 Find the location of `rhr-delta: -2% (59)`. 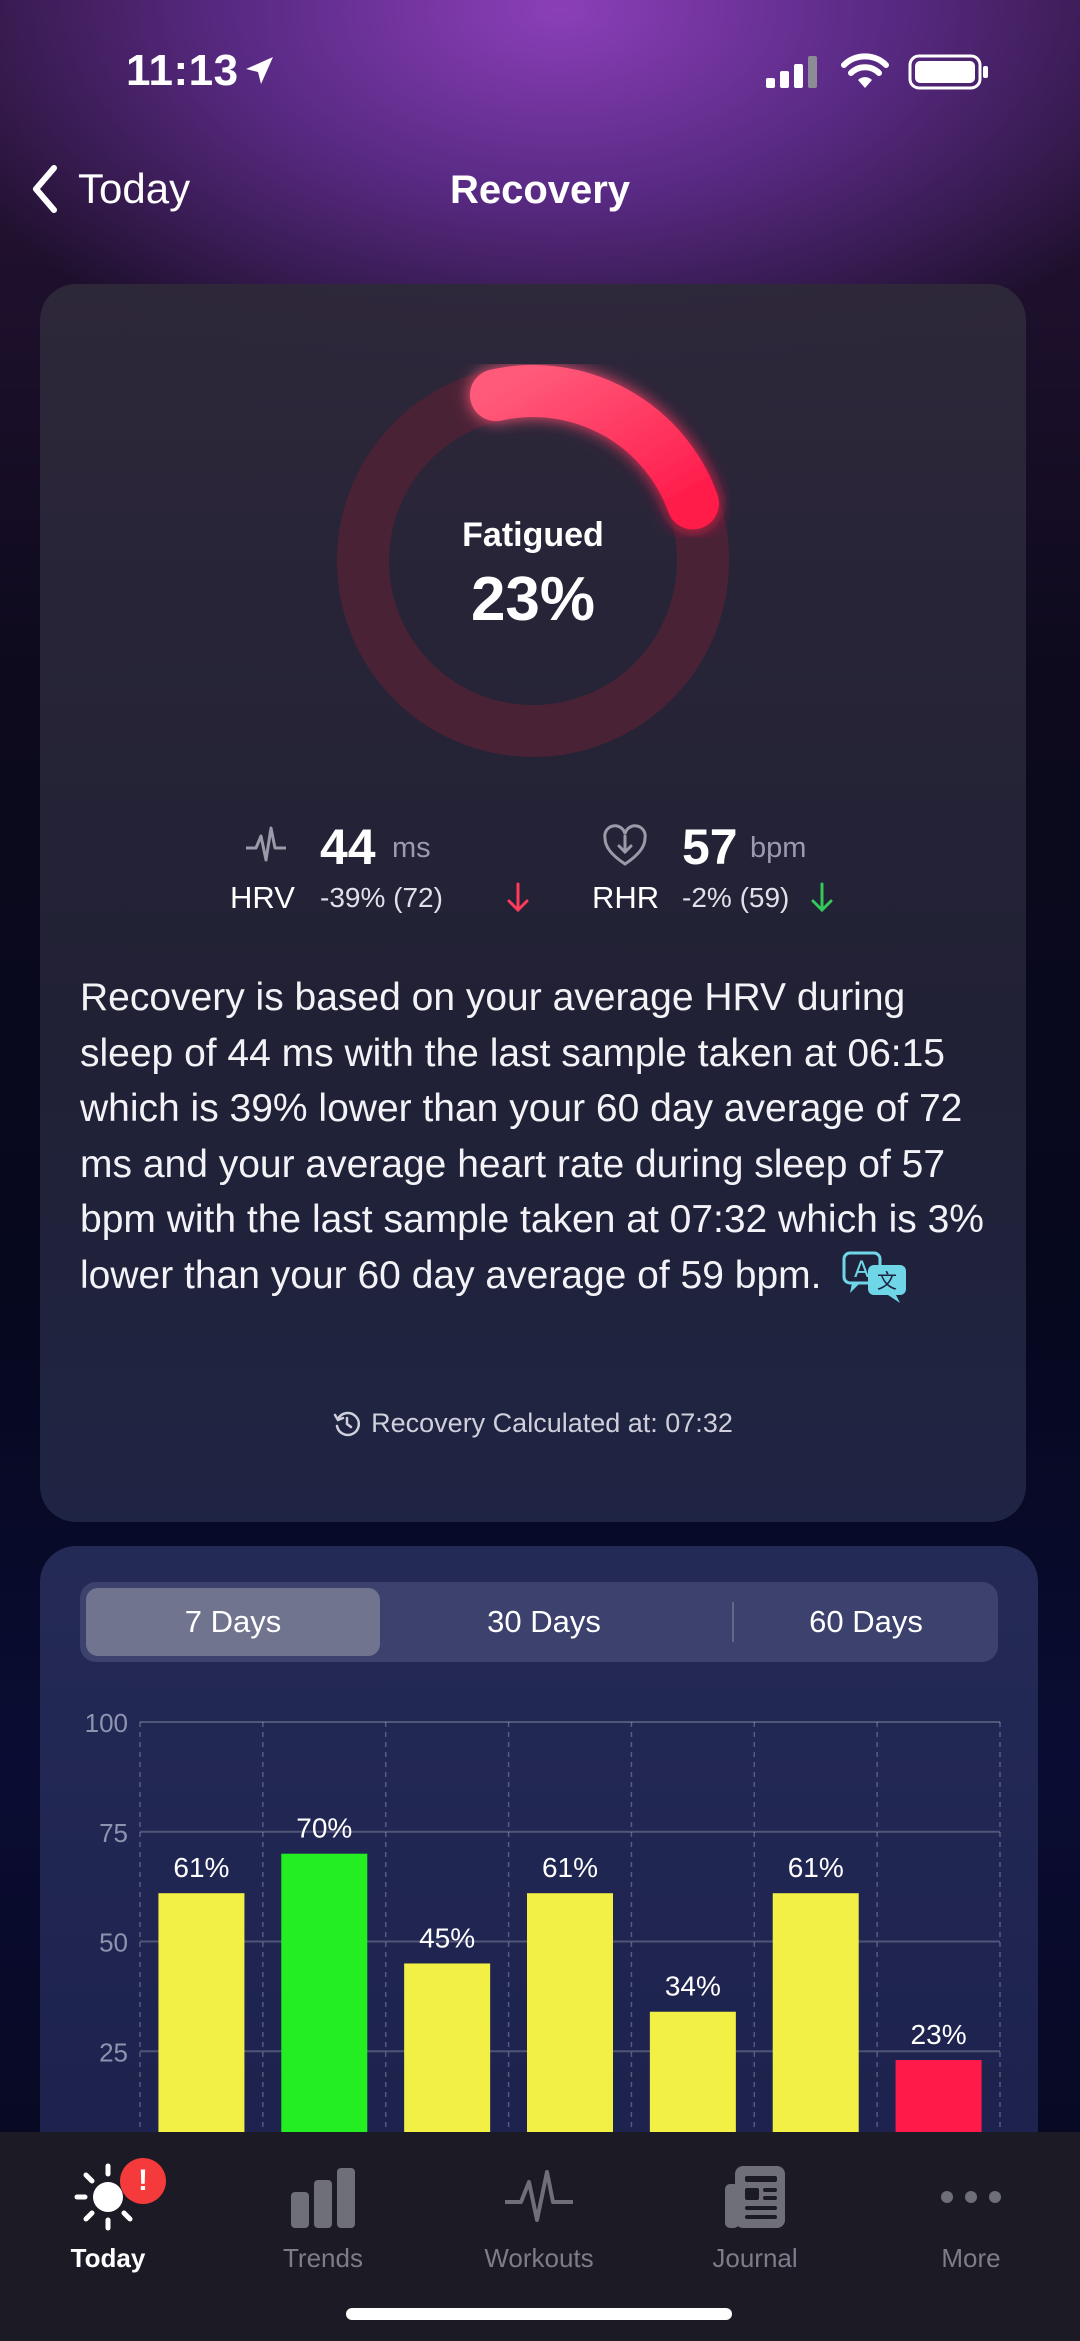

rhr-delta: -2% (59) is located at coordinates (736, 897).